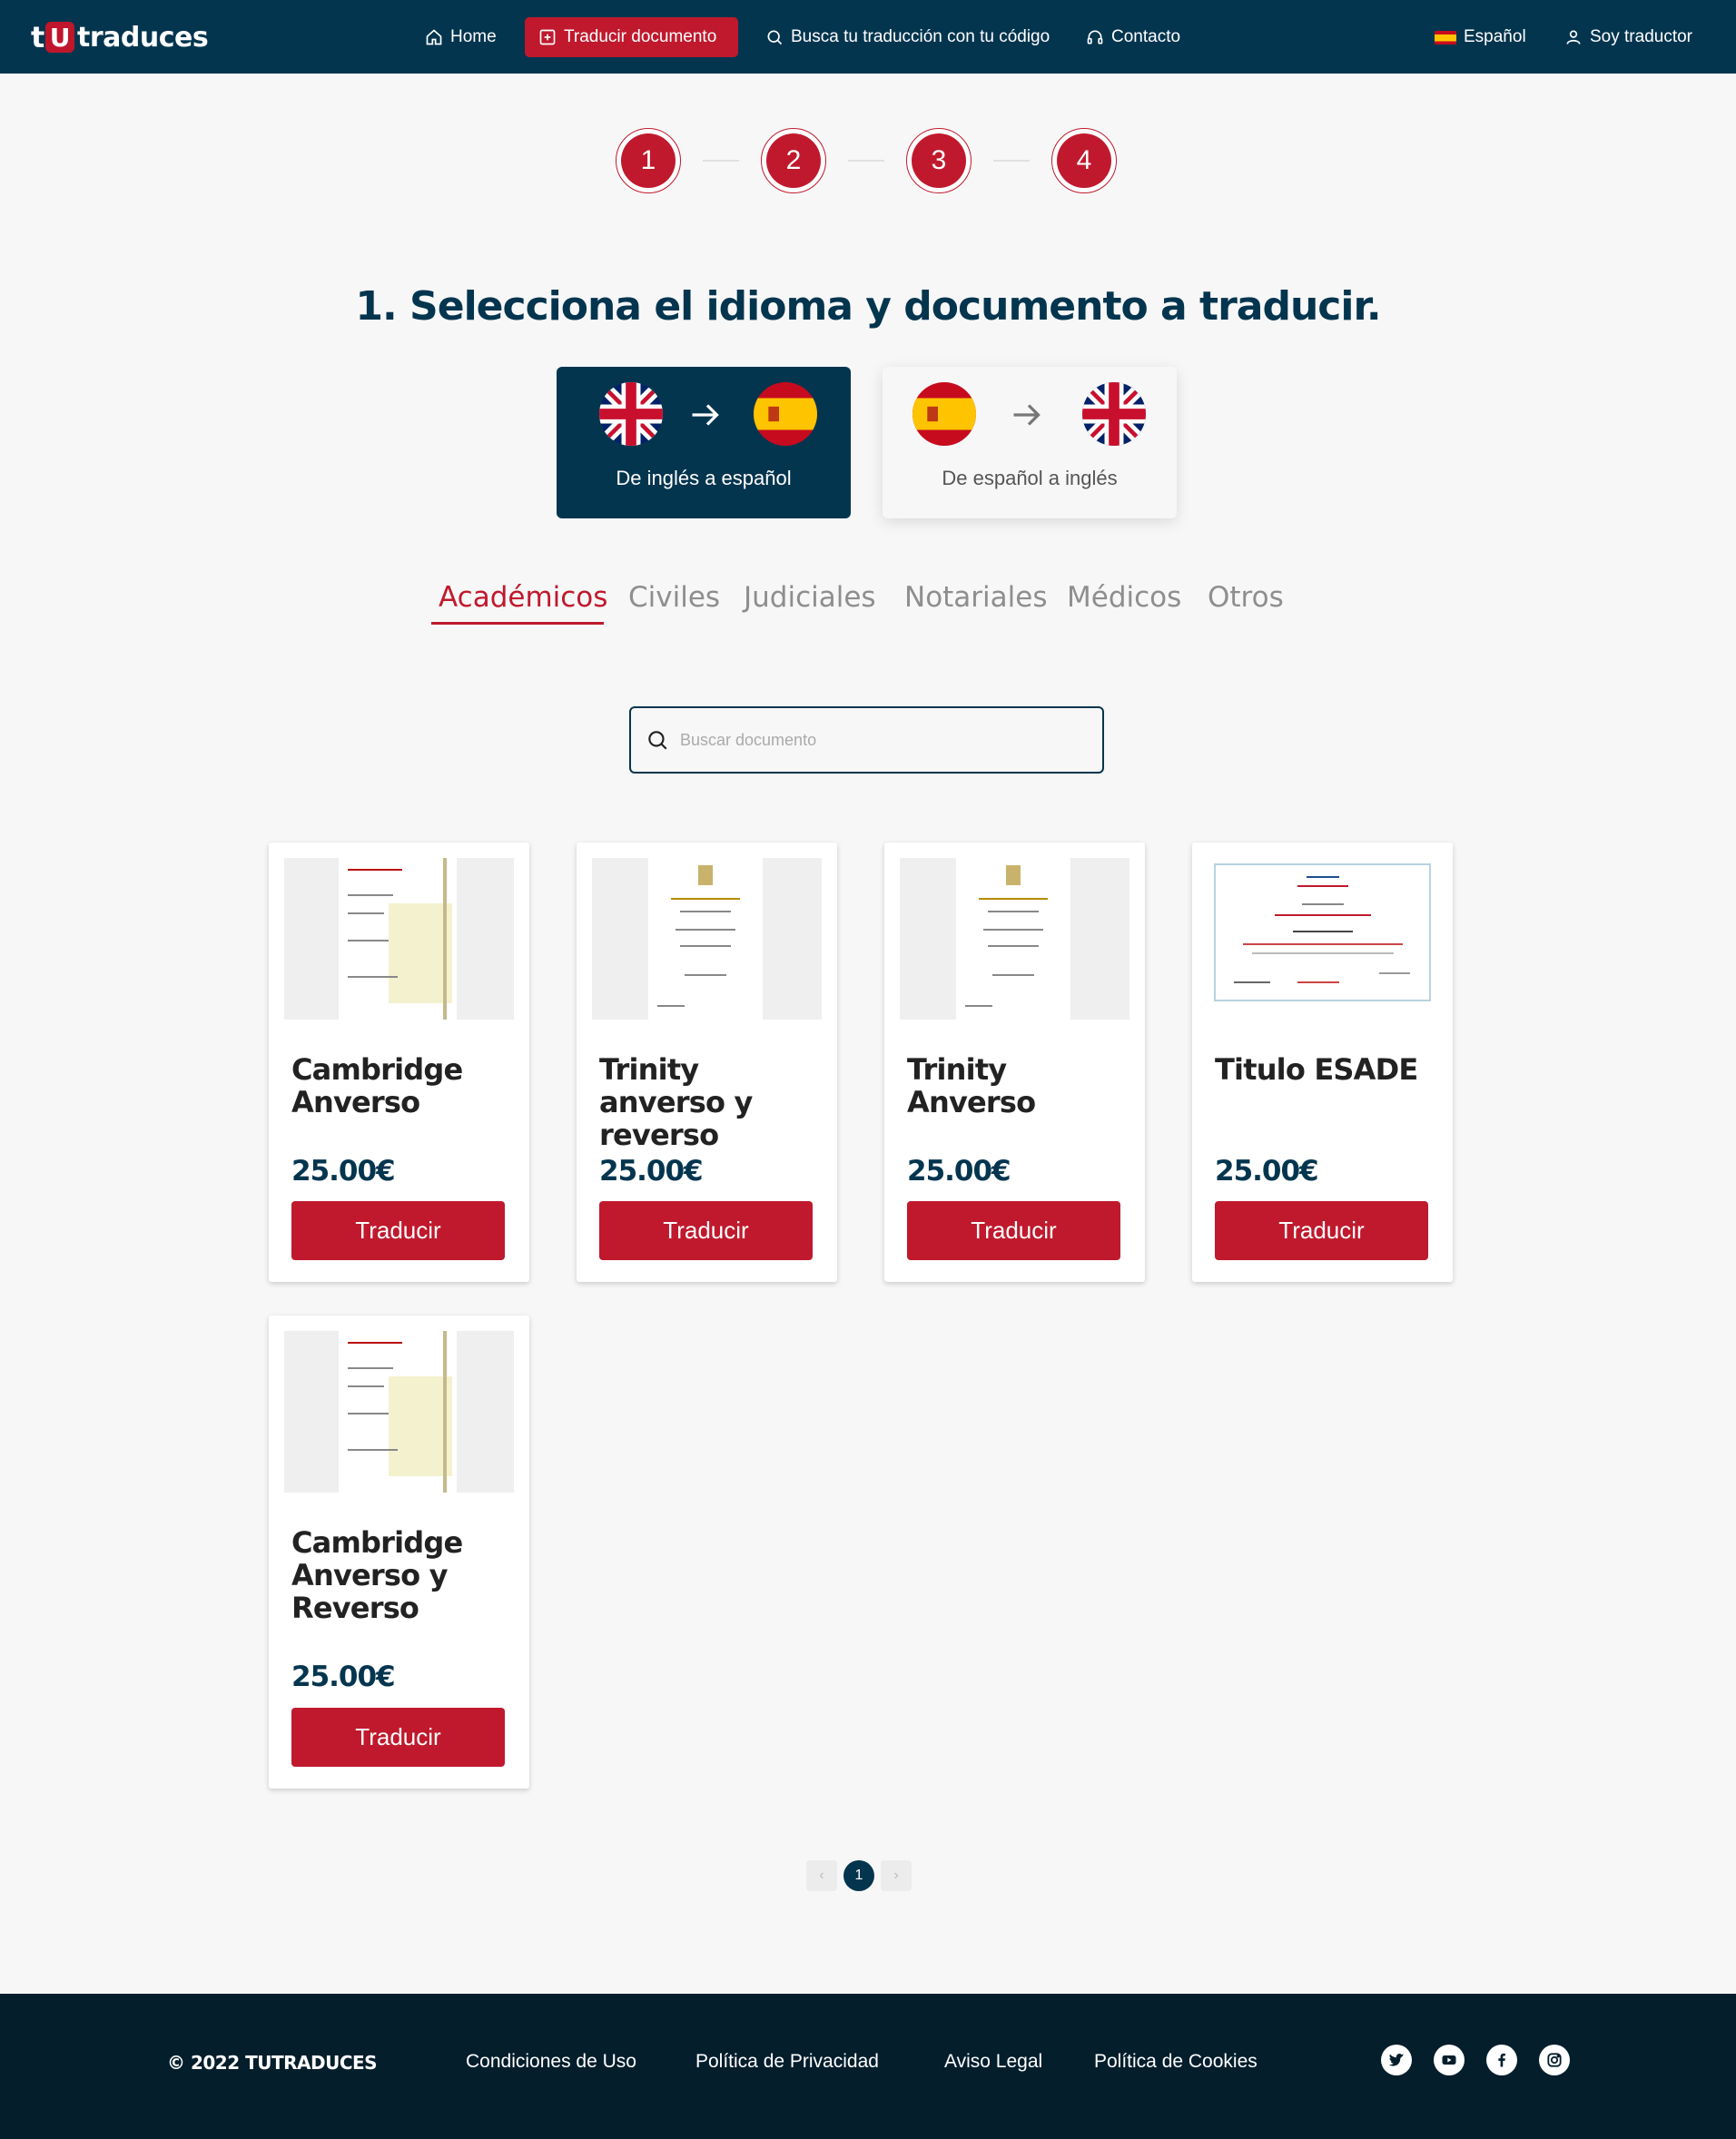 Image resolution: width=1736 pixels, height=2139 pixels. I want to click on product-card: Trinity Anverso 25.00€ Traducir, so click(1014, 1062).